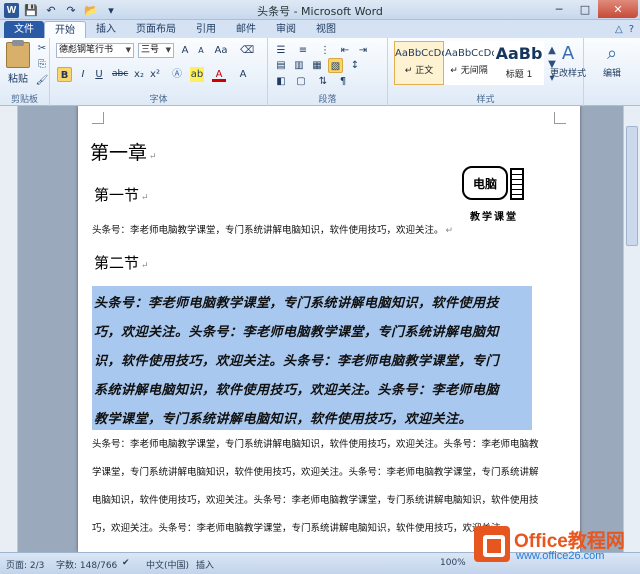  What do you see at coordinates (568, 61) in the screenshot?
I see `change-styles-button: A 更改样式` at bounding box center [568, 61].